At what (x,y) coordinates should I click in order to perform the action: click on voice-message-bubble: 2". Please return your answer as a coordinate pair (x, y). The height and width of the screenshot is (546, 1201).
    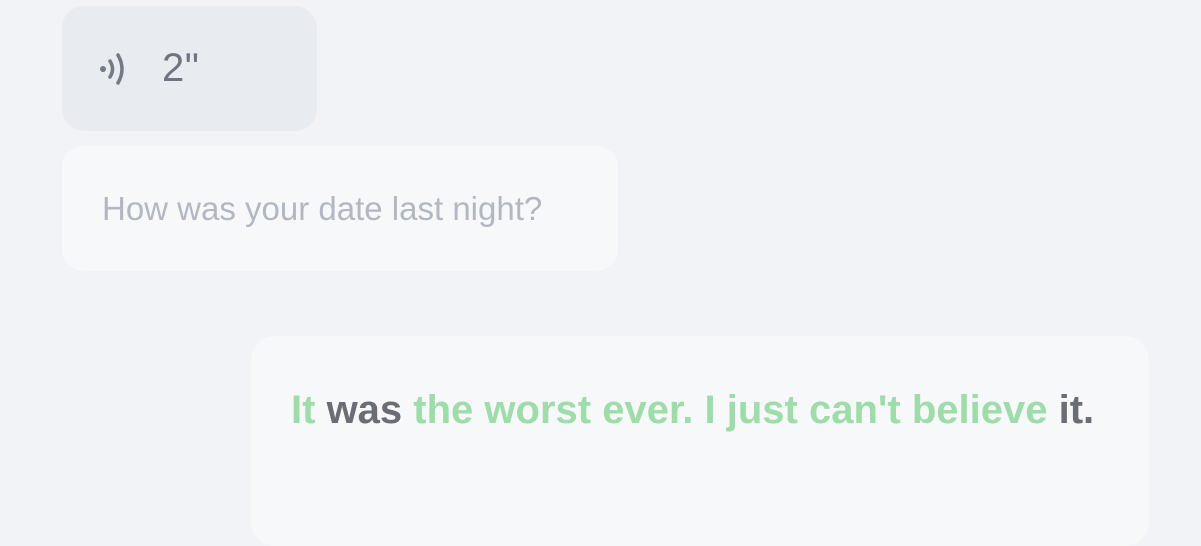
    Looking at the image, I should click on (189, 68).